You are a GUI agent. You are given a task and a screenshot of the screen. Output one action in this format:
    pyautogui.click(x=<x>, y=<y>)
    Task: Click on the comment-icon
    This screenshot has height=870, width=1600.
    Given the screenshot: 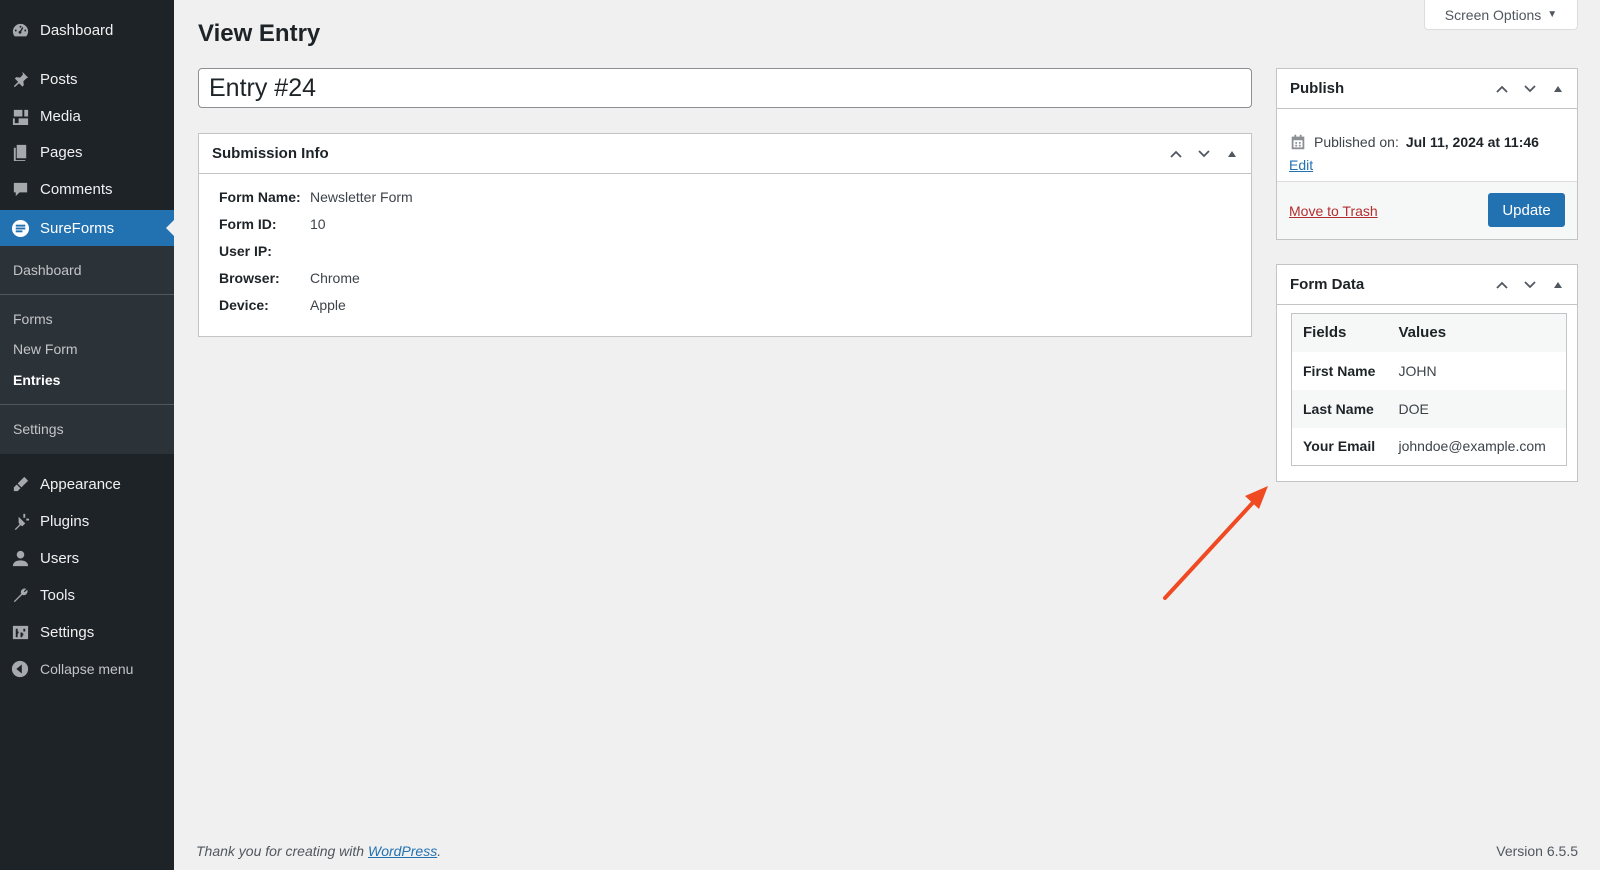 What is the action you would take?
    pyautogui.click(x=20, y=190)
    